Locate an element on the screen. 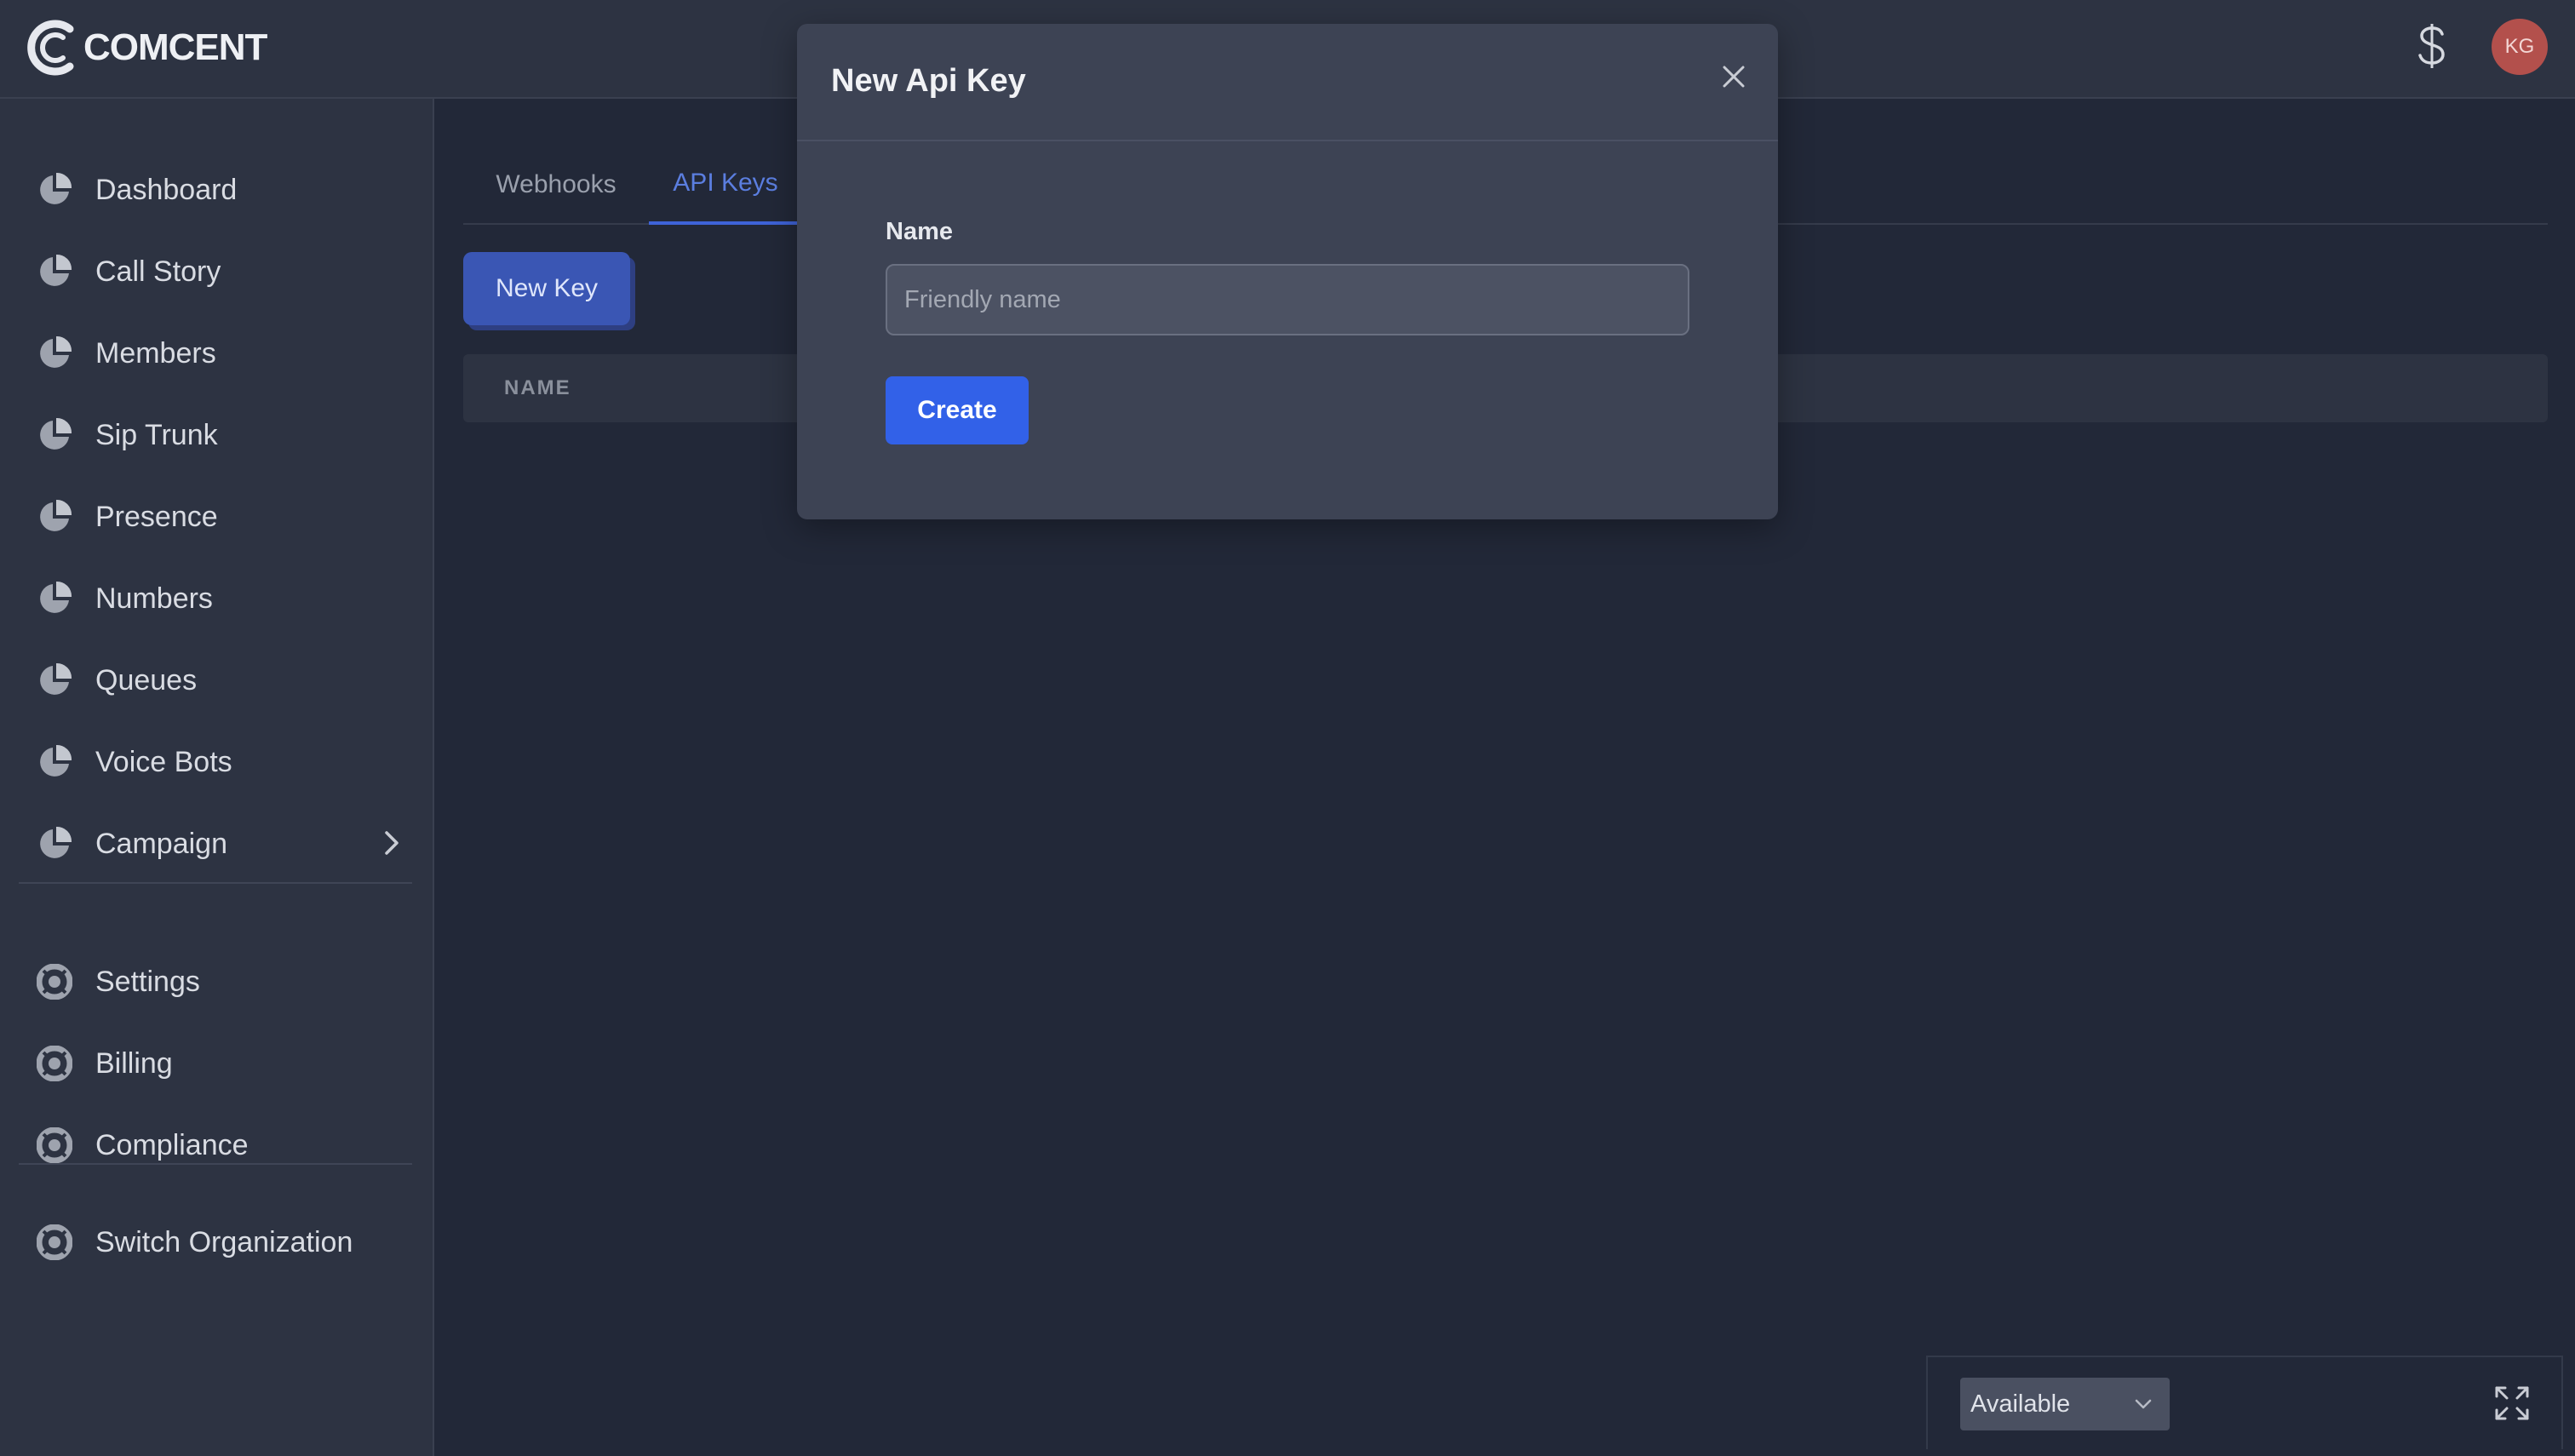  sidebar-item-label: Members is located at coordinates (155, 353).